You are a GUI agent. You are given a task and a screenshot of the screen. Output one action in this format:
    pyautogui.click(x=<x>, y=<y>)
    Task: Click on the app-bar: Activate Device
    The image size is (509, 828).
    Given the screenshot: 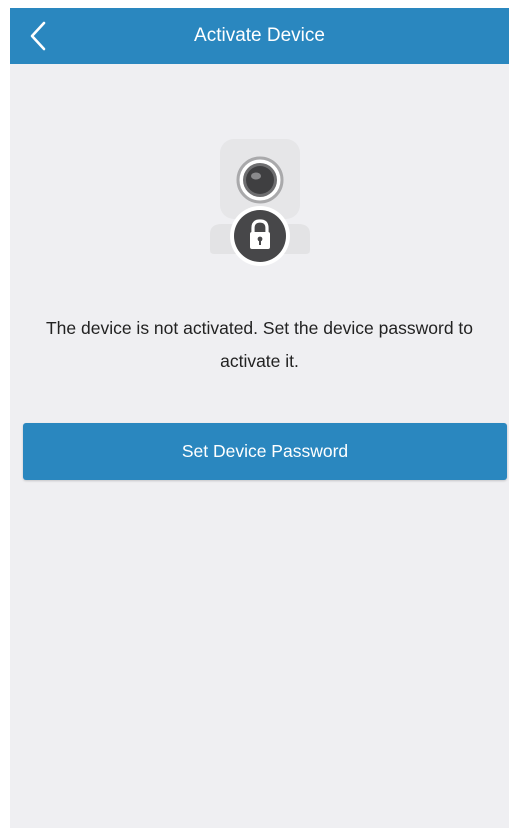 What is the action you would take?
    pyautogui.click(x=259, y=36)
    